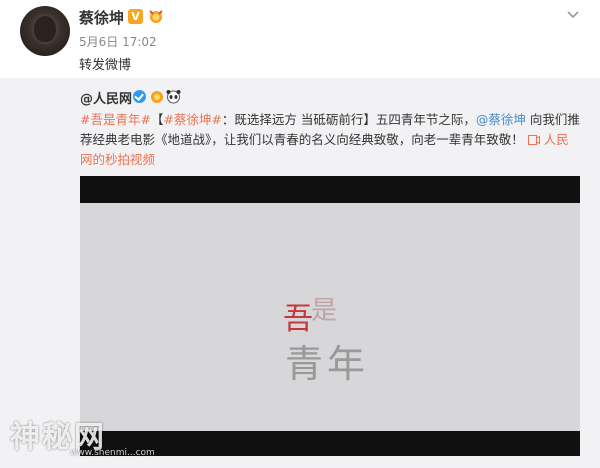 This screenshot has height=468, width=600. What do you see at coordinates (112, 453) in the screenshot?
I see `watermark-url: www.shenmi...com` at bounding box center [112, 453].